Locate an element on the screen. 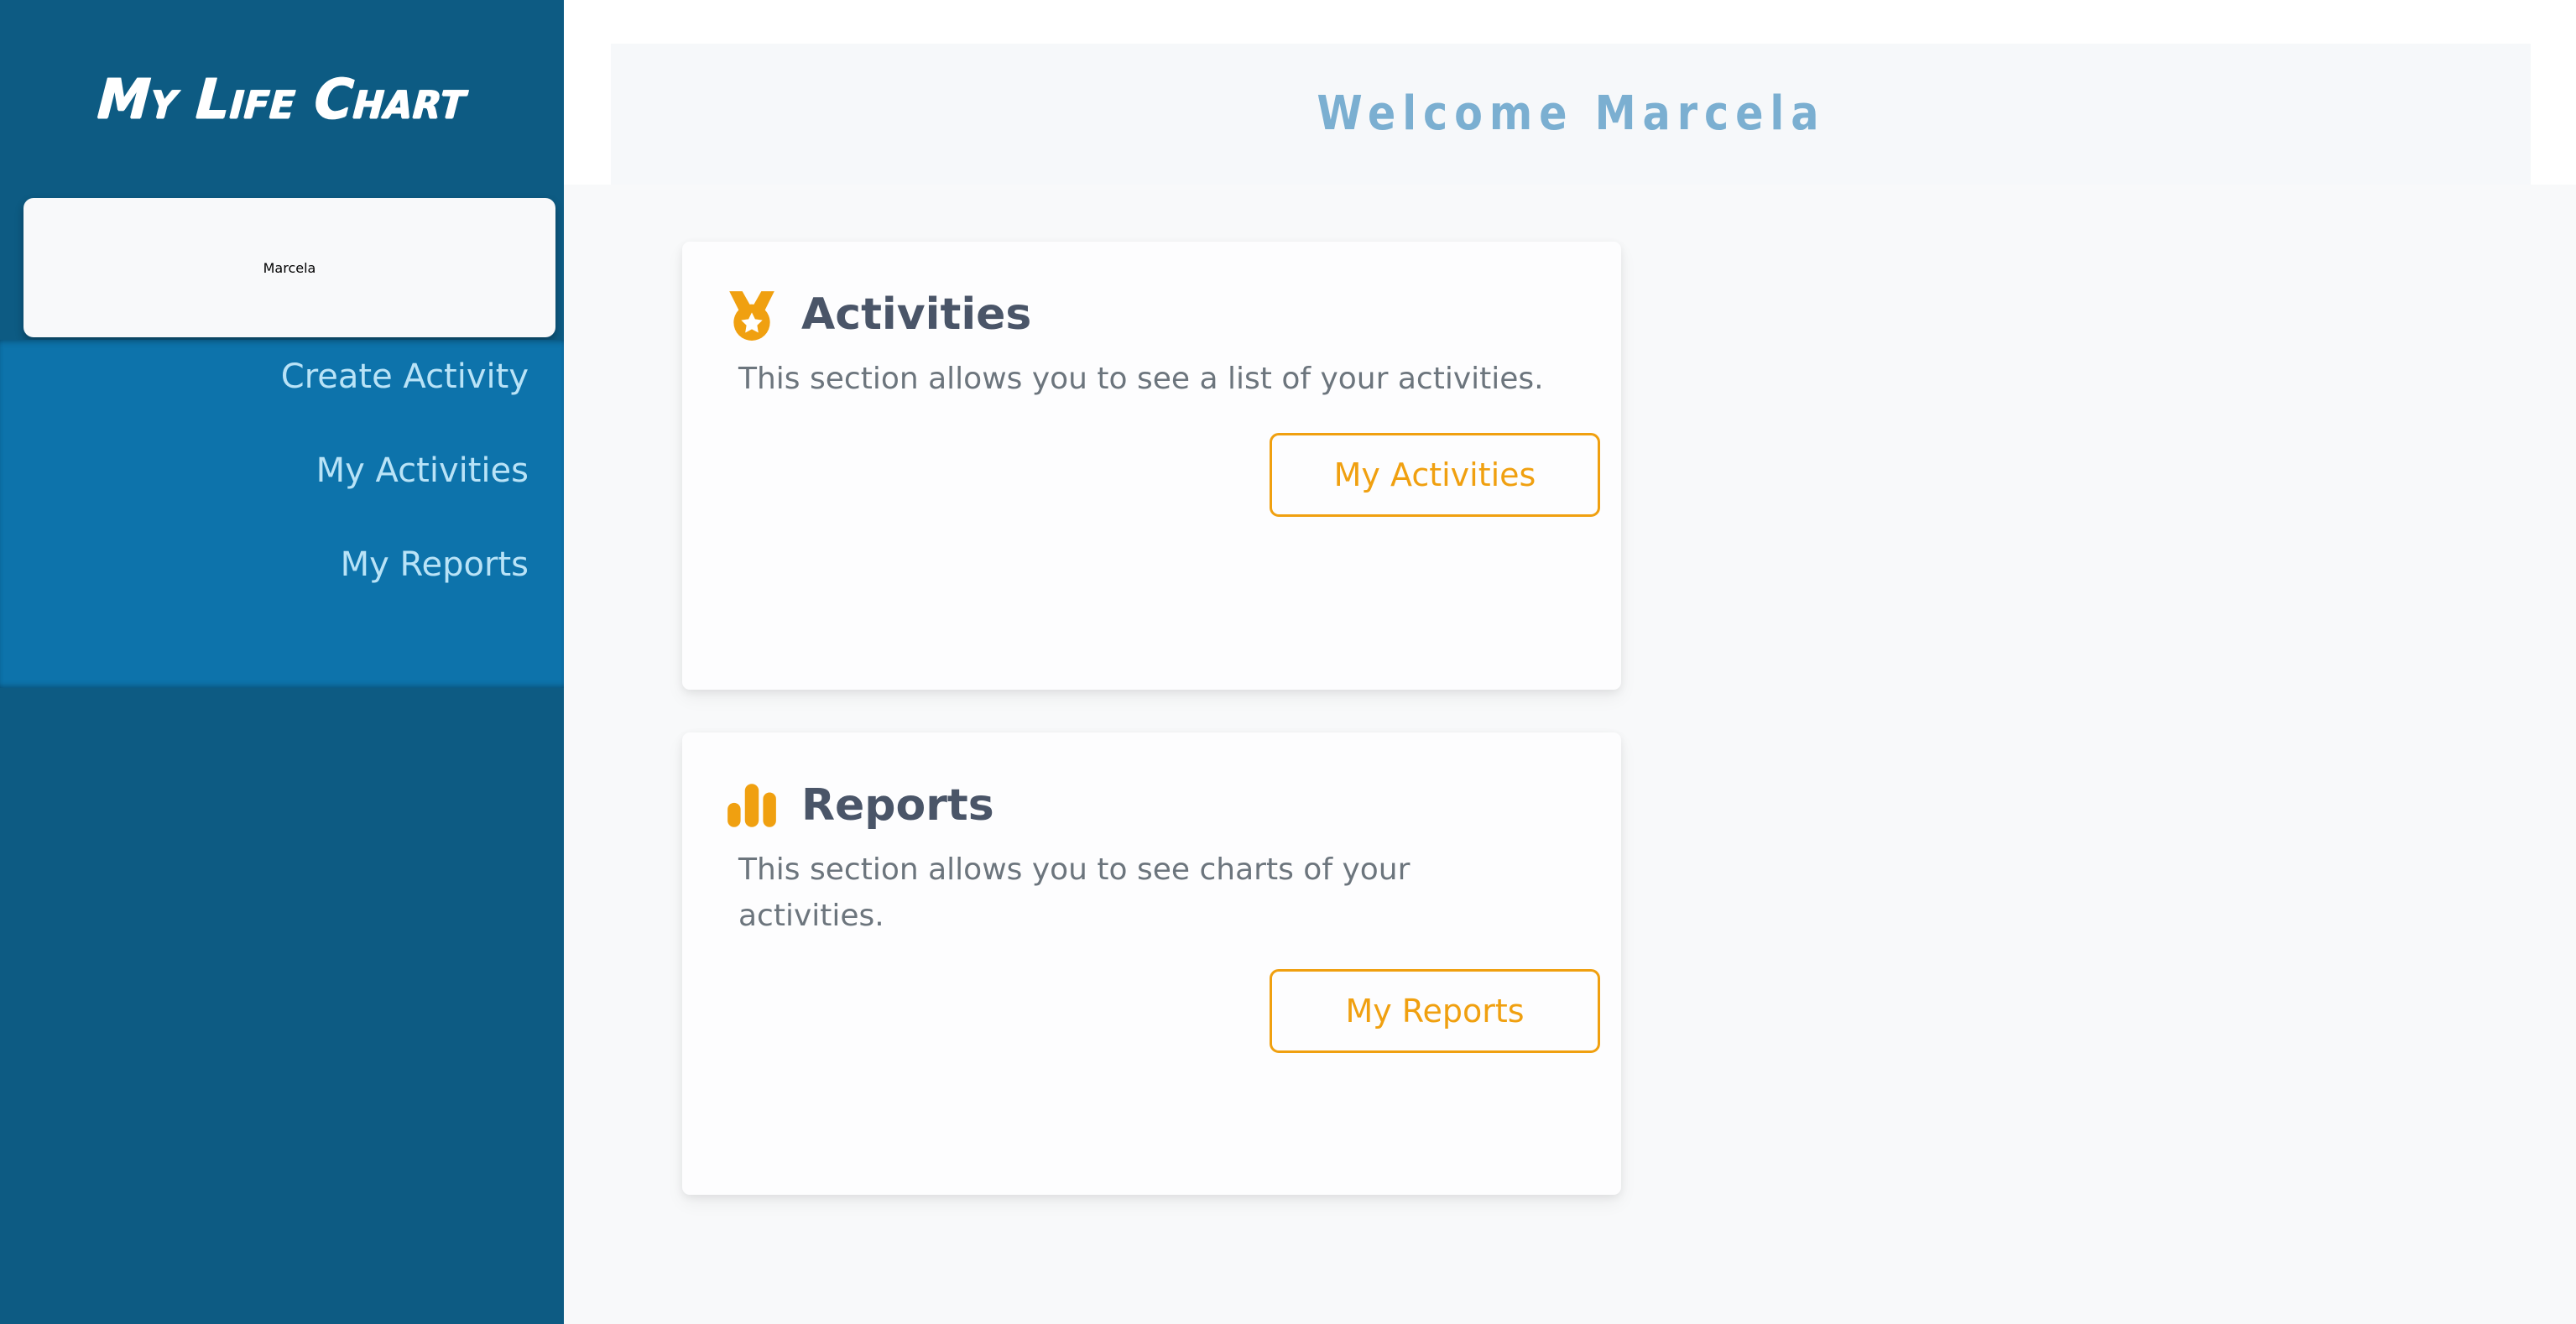  sidebar-nav: Create Activity My Activities My Reports is located at coordinates (282, 514).